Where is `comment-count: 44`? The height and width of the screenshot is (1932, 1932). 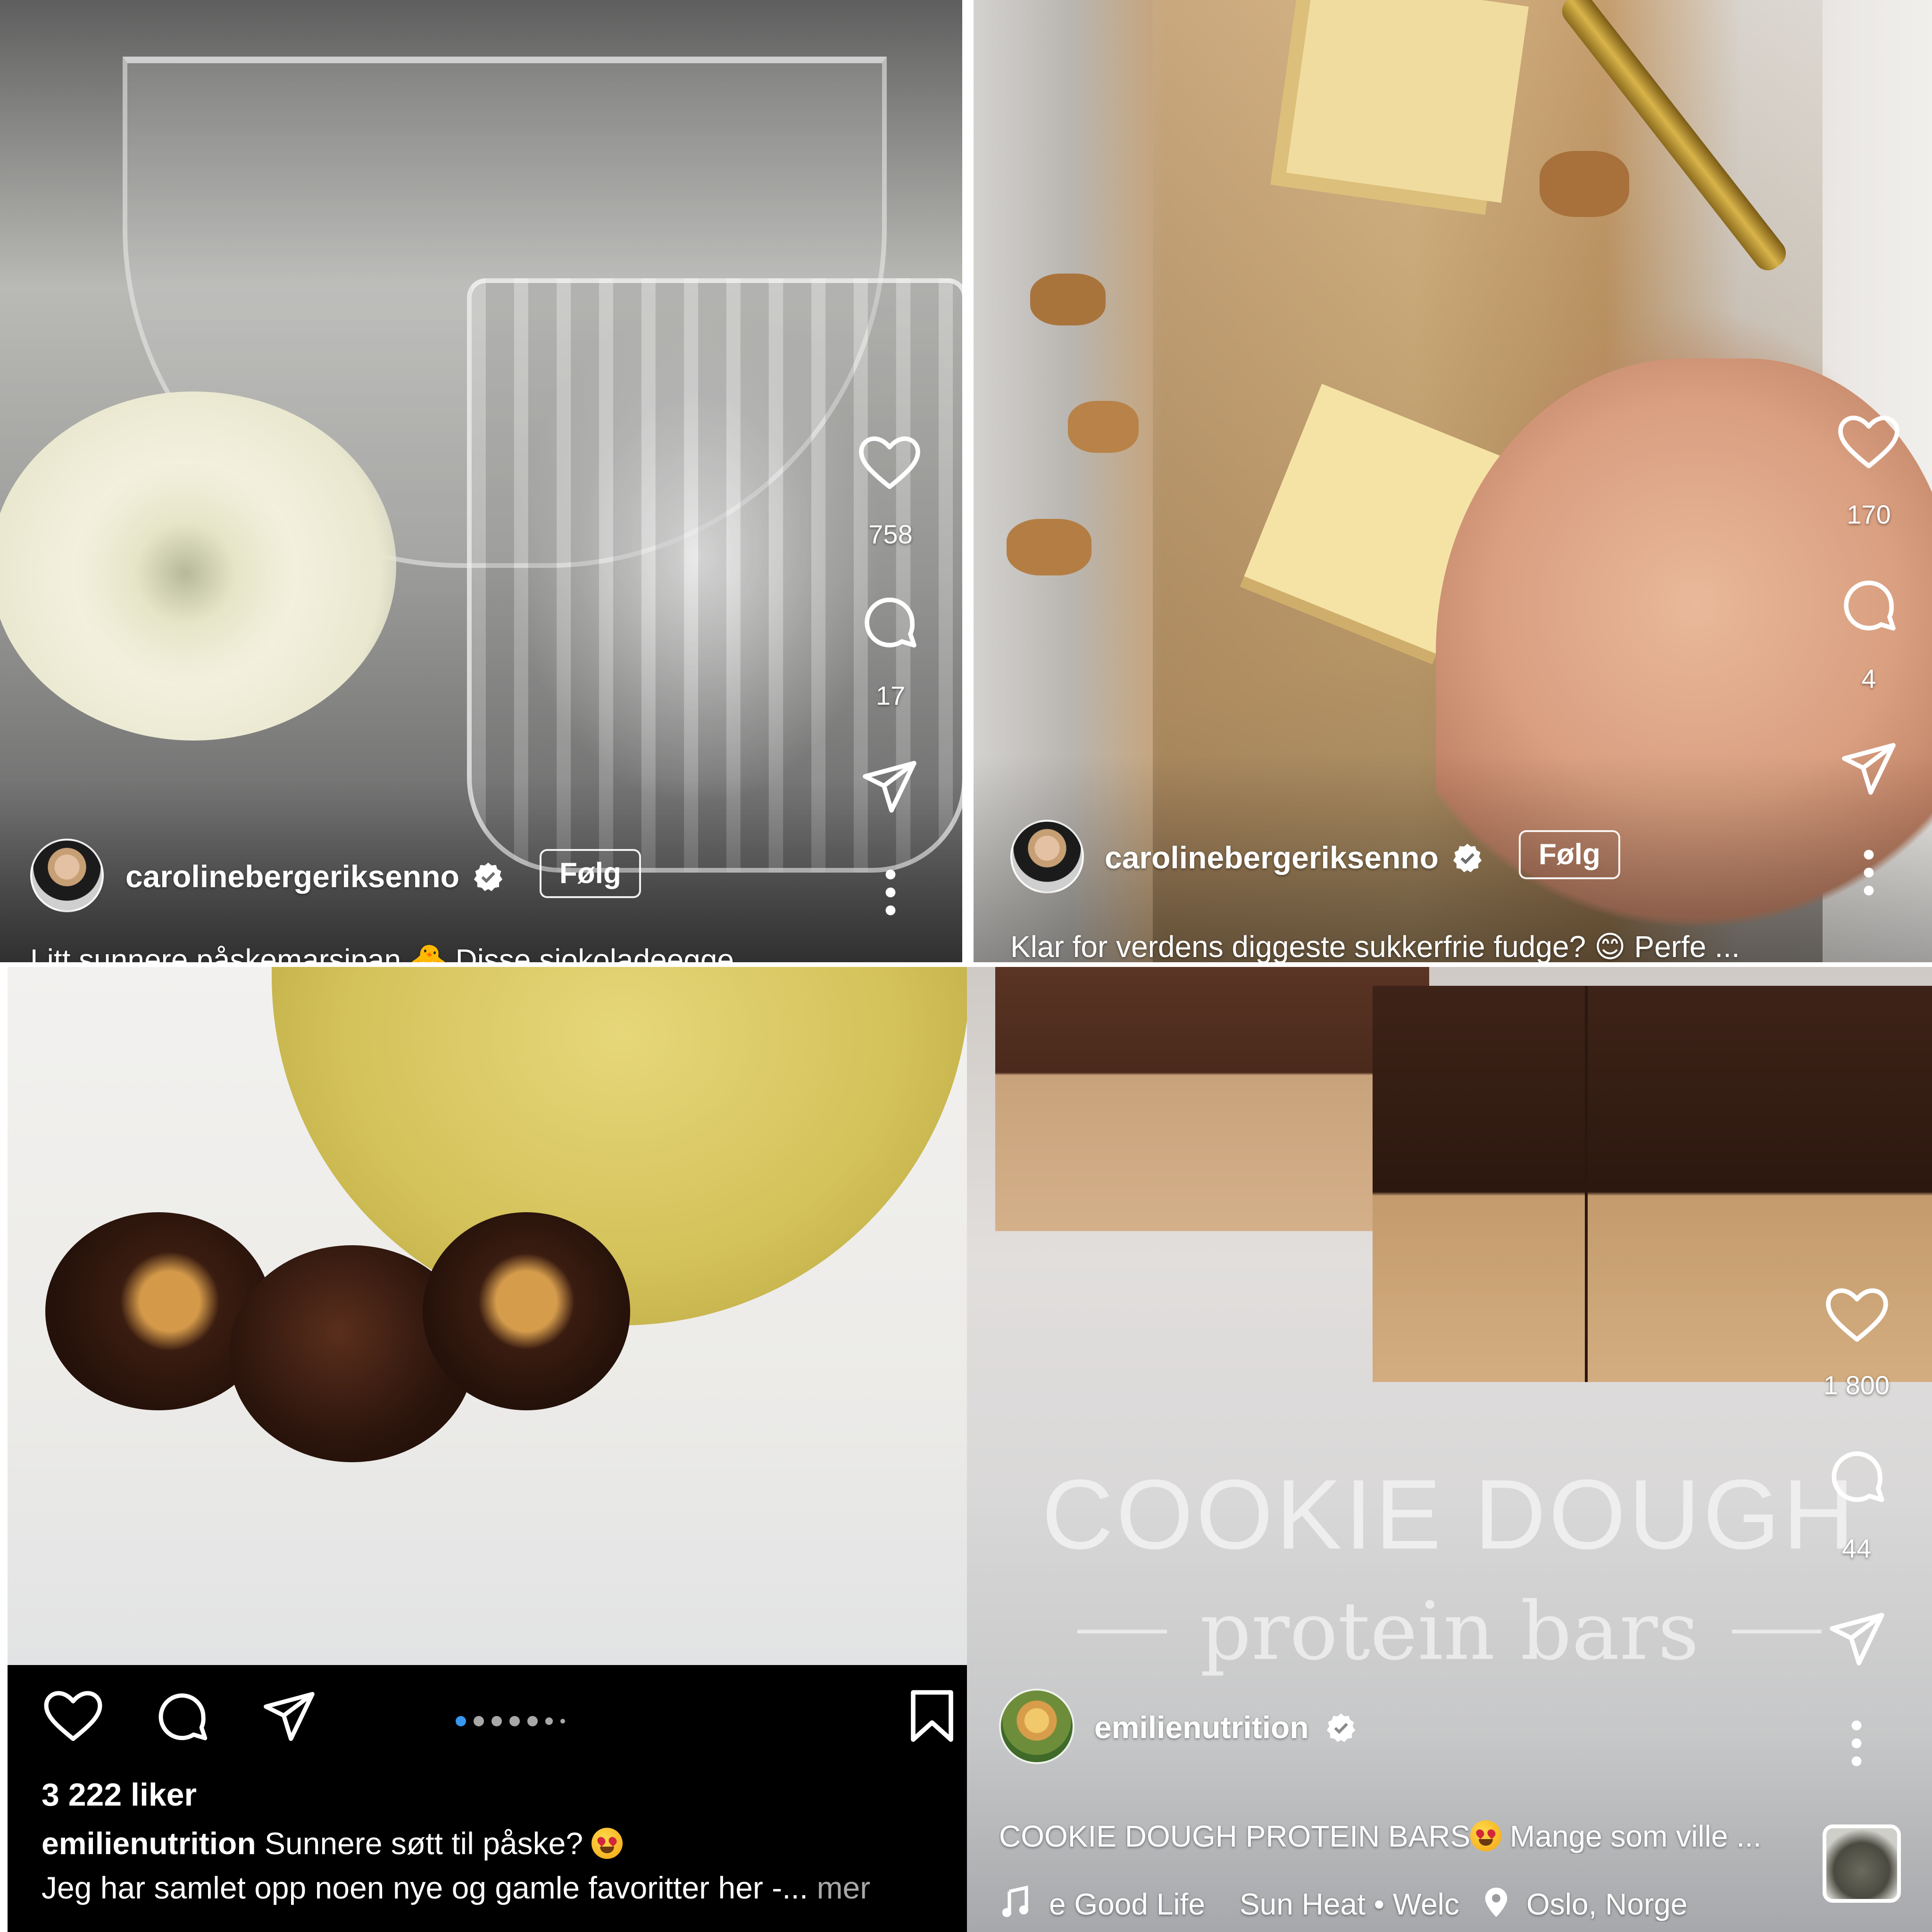
comment-count: 44 is located at coordinates (1856, 1548).